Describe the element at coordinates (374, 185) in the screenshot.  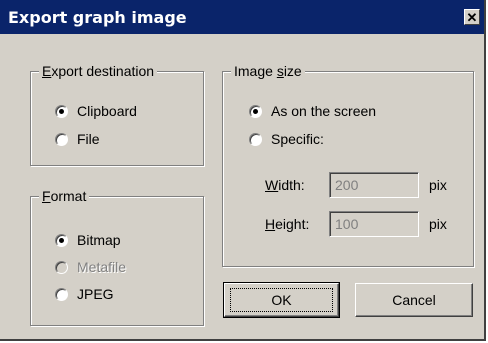
I see `width-field: 200` at that location.